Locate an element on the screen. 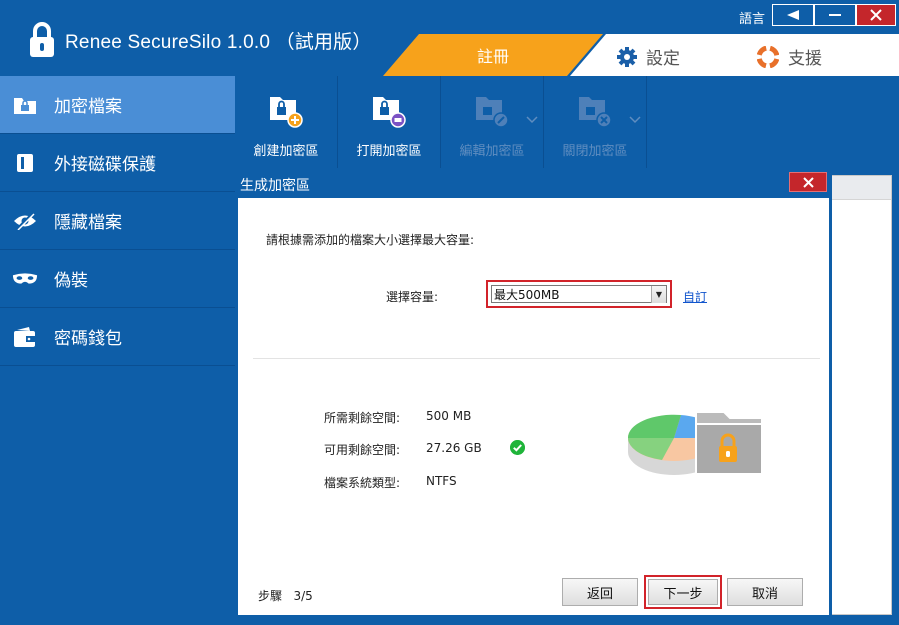  tool-label: 關閉加密區 is located at coordinates (595, 151).